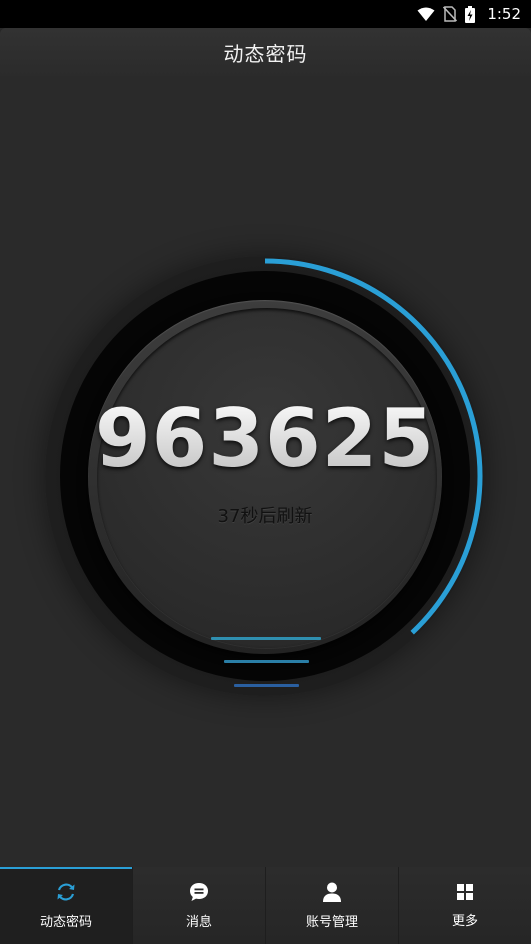 The width and height of the screenshot is (531, 944). Describe the element at coordinates (65, 922) in the screenshot. I see `nav-label: 动态密码` at that location.